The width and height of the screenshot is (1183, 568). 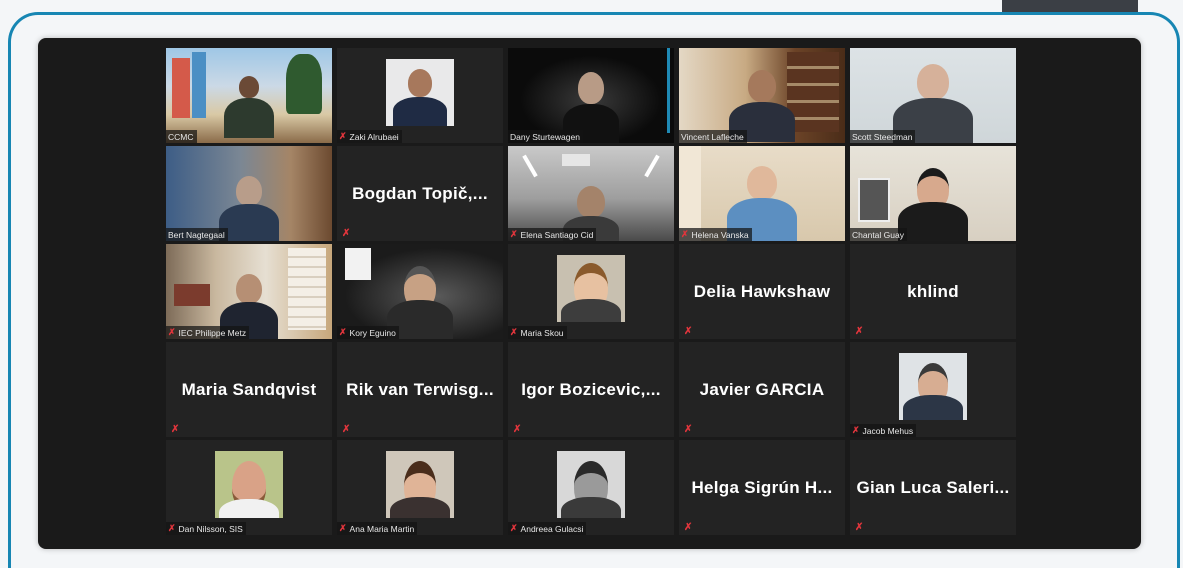 I want to click on participant-tile: ✗ Andreea Gulacsi, so click(x=591, y=487).